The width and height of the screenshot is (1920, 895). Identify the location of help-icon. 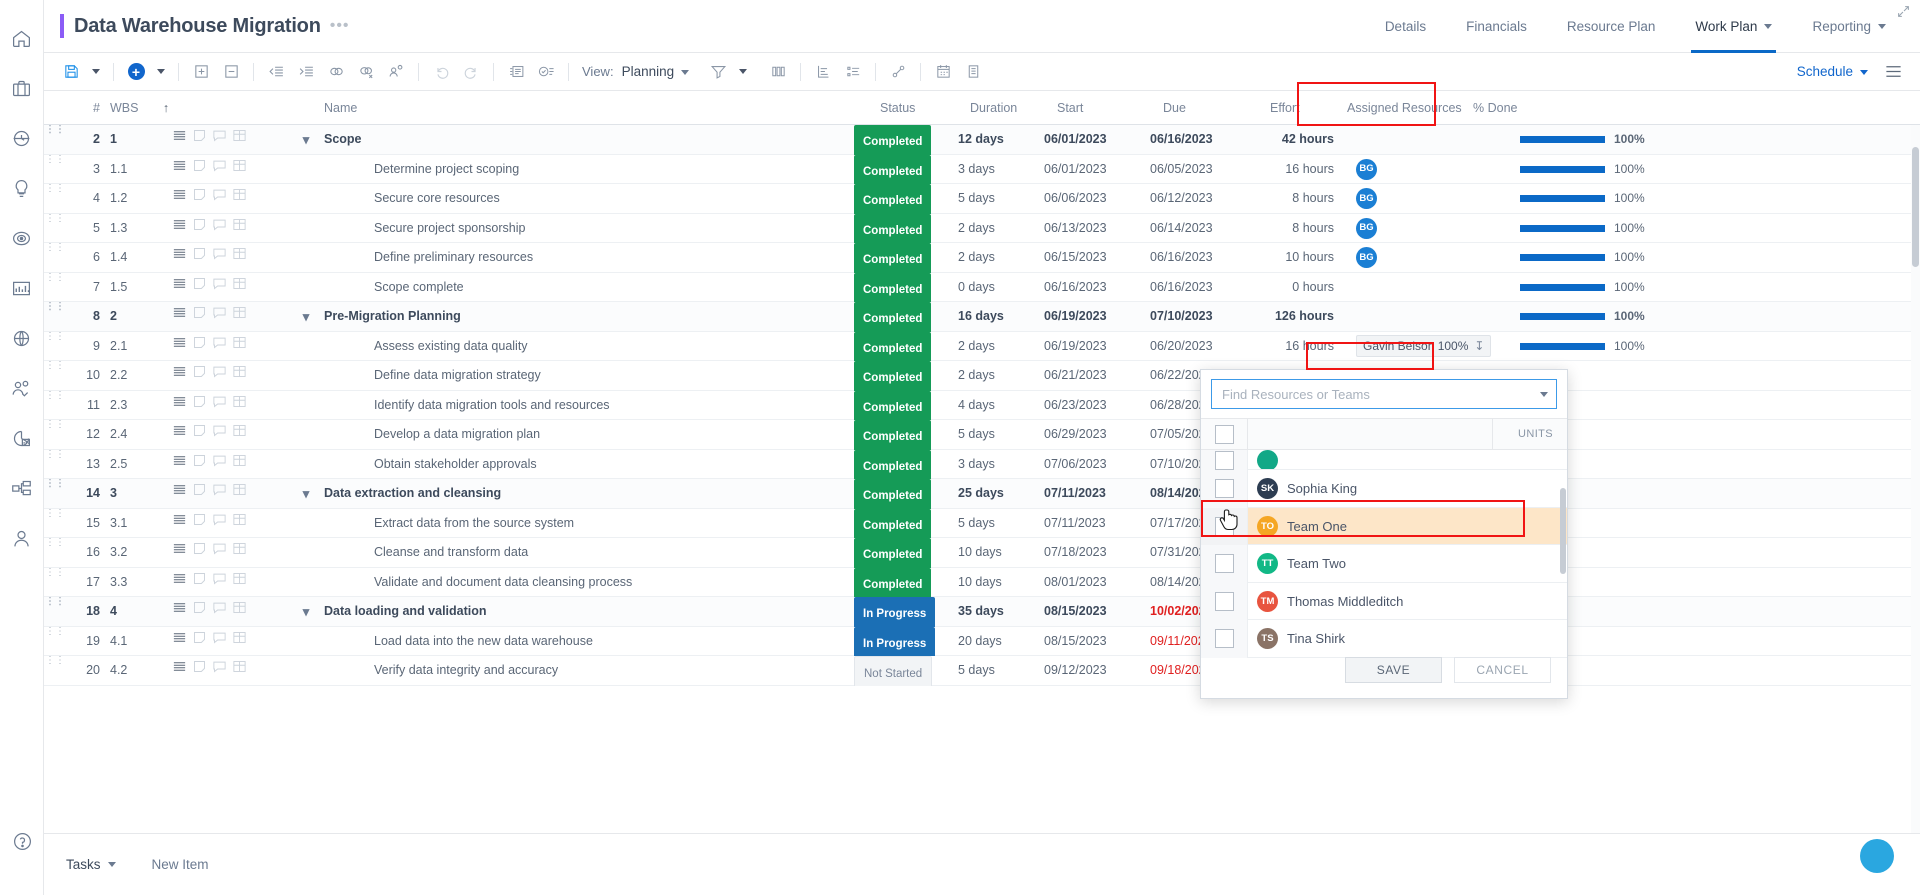
(22, 841).